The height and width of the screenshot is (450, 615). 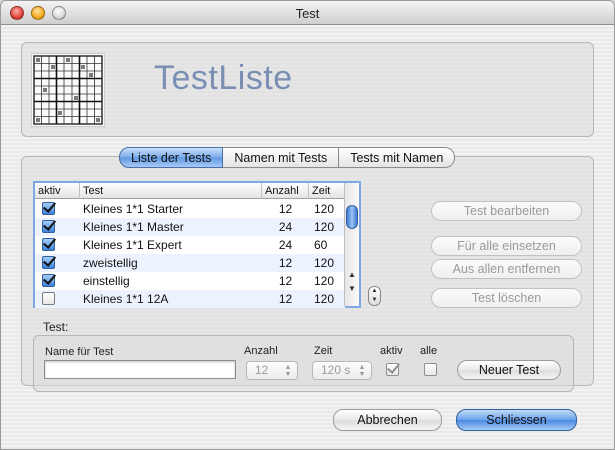 What do you see at coordinates (110, 263) in the screenshot?
I see `row-test-name: zweistellig` at bounding box center [110, 263].